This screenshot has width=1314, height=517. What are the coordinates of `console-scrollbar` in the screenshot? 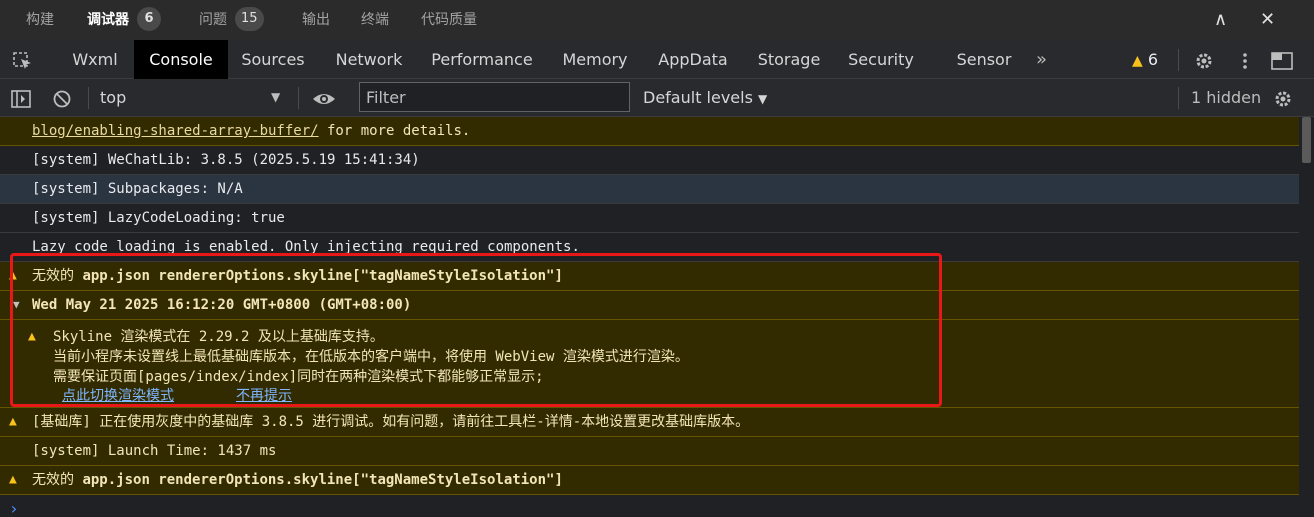 It's located at (1306, 317).